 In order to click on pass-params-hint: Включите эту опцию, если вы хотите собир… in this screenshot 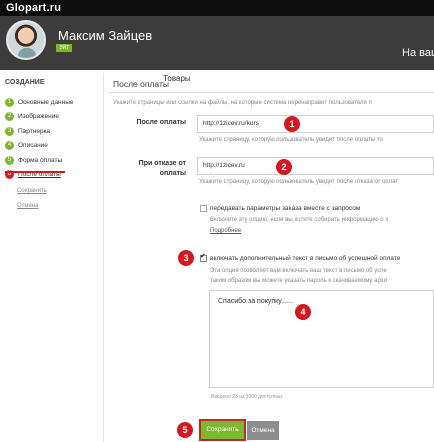, I will do `click(299, 220)`.